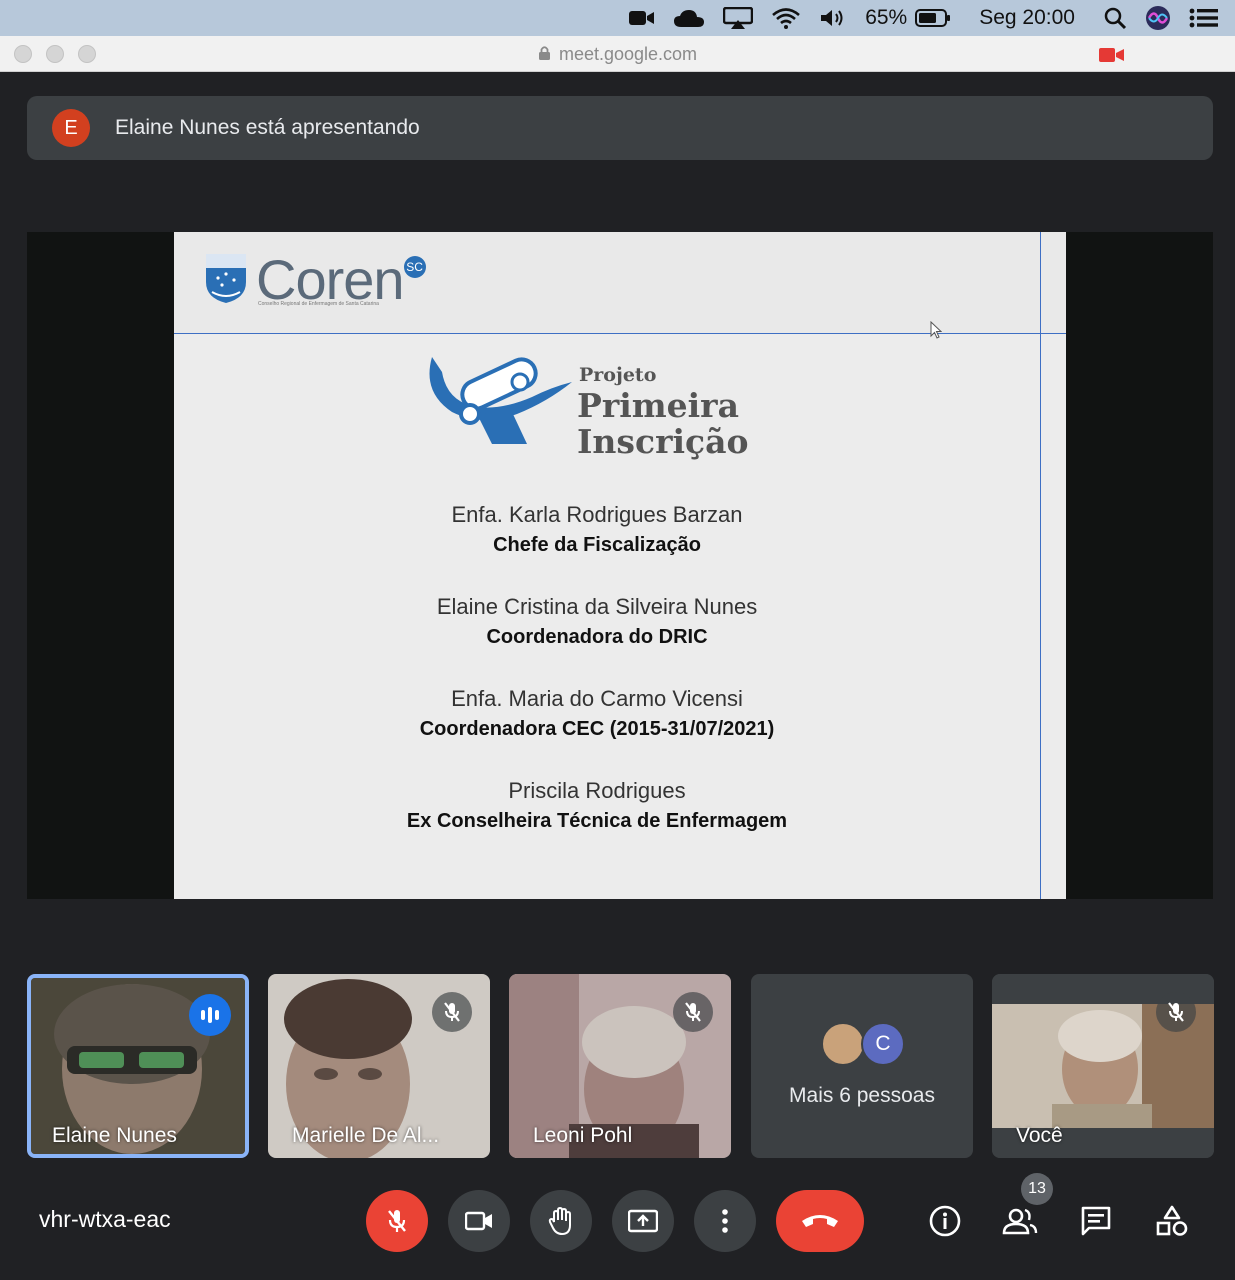 This screenshot has width=1235, height=1280. What do you see at coordinates (843, 1044) in the screenshot?
I see `avatar` at bounding box center [843, 1044].